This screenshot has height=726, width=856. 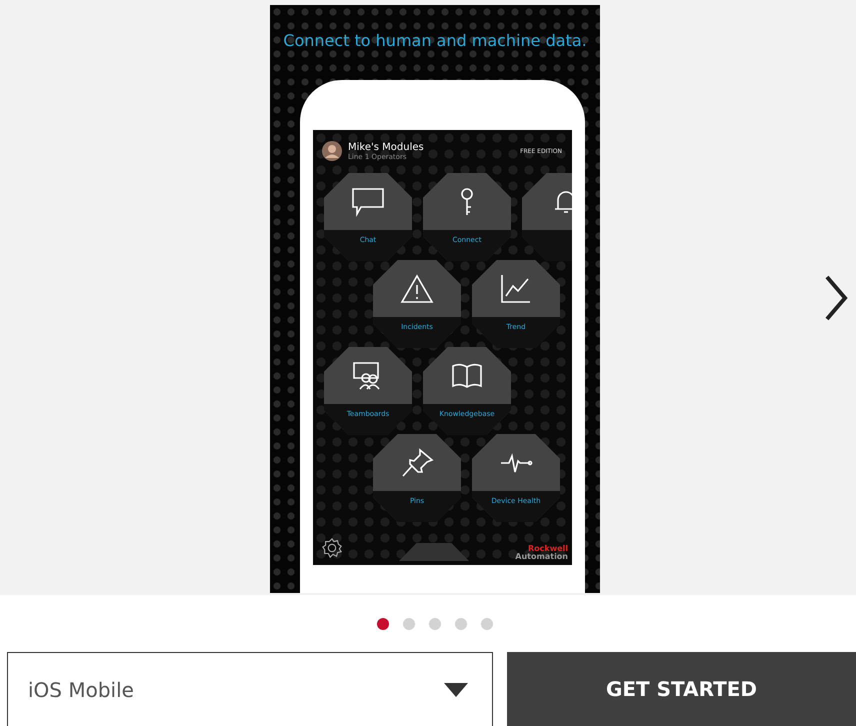 What do you see at coordinates (516, 289) in the screenshot?
I see `line-chart-icon` at bounding box center [516, 289].